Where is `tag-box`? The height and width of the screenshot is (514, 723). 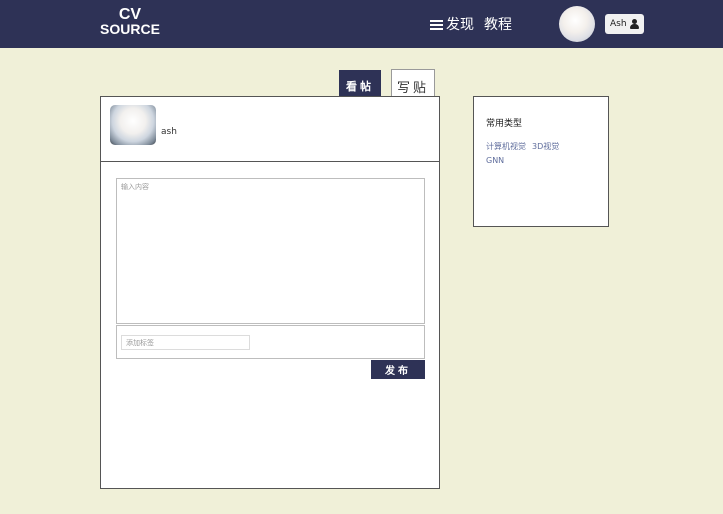 tag-box is located at coordinates (270, 342).